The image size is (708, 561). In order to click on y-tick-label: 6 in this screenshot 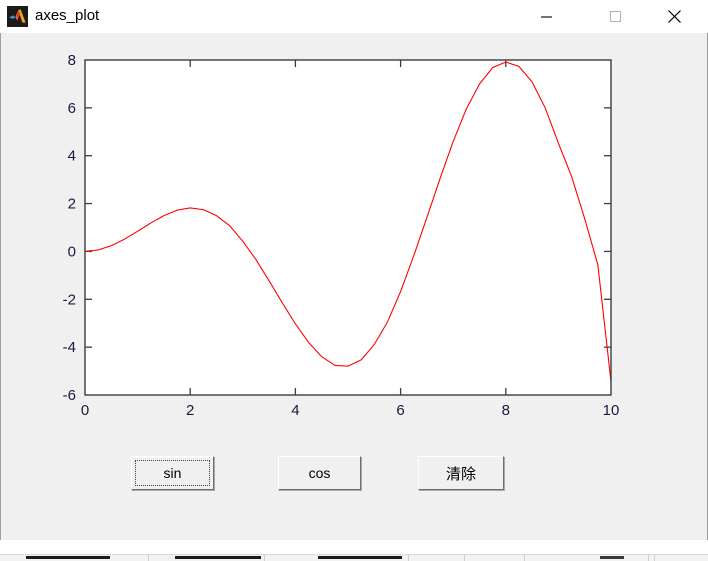, I will do `click(72, 108)`.